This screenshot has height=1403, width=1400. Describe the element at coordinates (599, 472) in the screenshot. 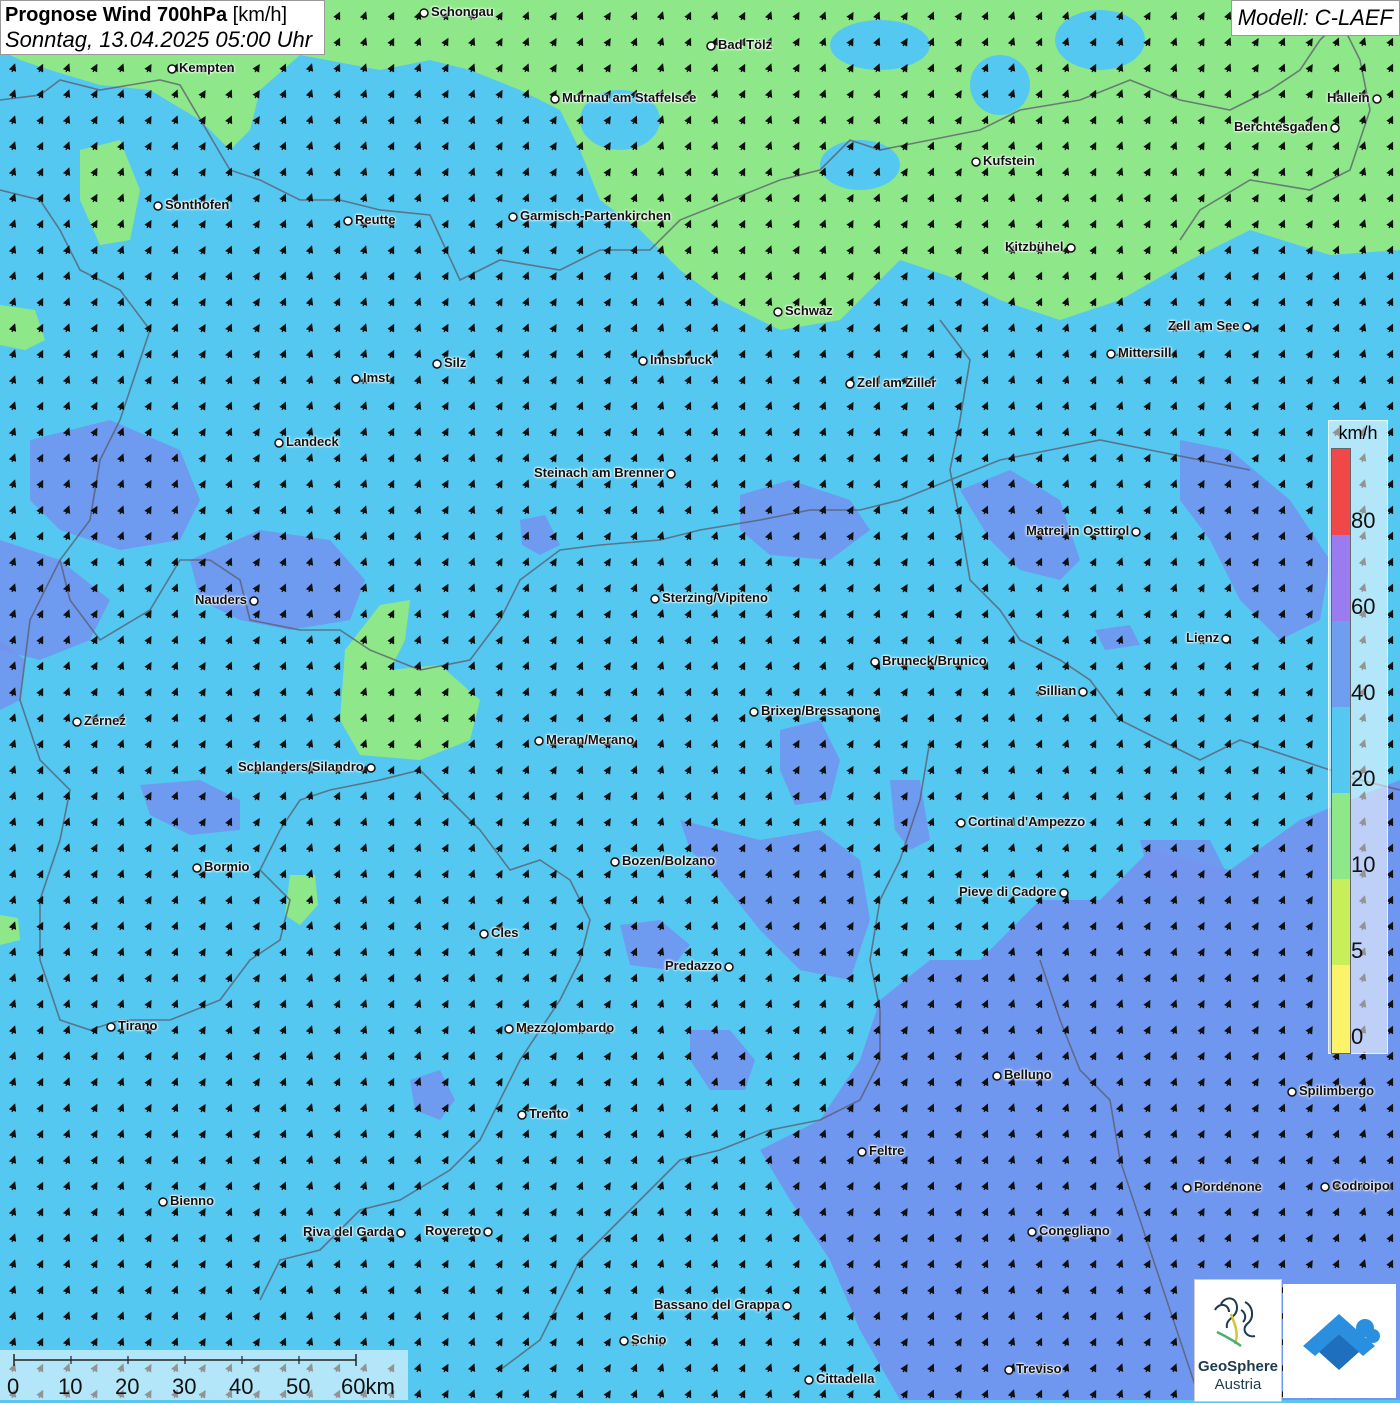

I see `city-label: Steinach am Brenner` at that location.